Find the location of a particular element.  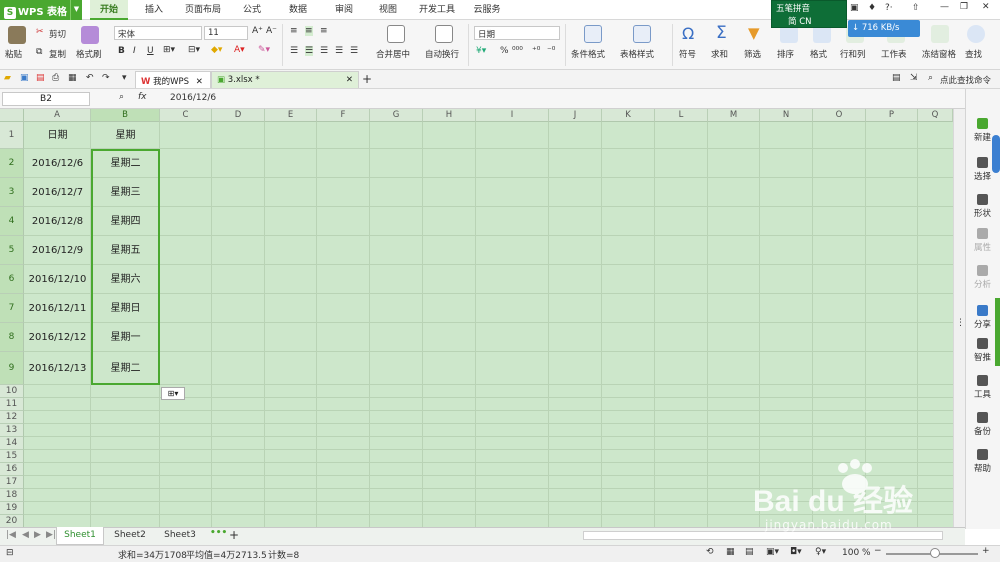

row-header-2: 2 is located at coordinates (12, 163).